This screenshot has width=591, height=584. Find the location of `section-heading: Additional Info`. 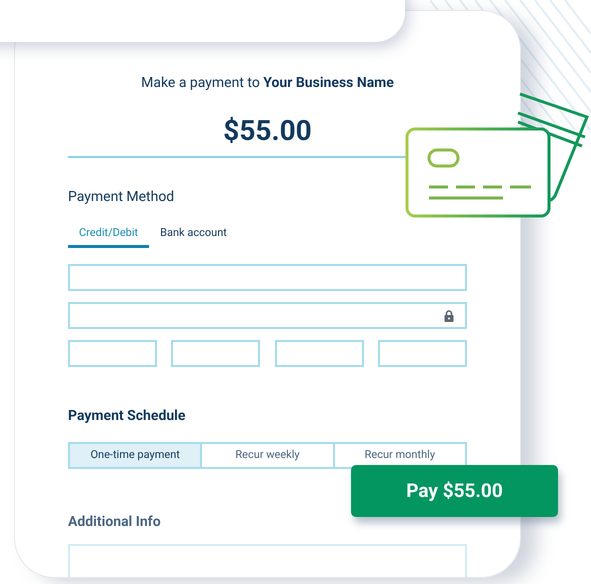

section-heading: Additional Info is located at coordinates (115, 522).